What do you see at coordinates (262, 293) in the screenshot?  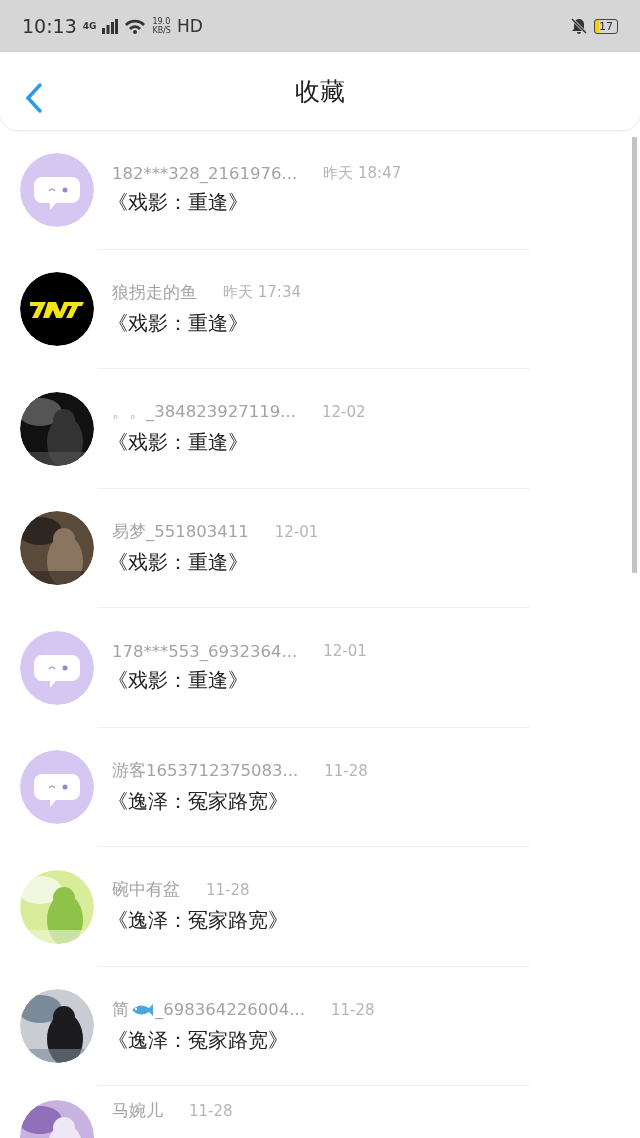 I see `timestamp: 昨天 17:34` at bounding box center [262, 293].